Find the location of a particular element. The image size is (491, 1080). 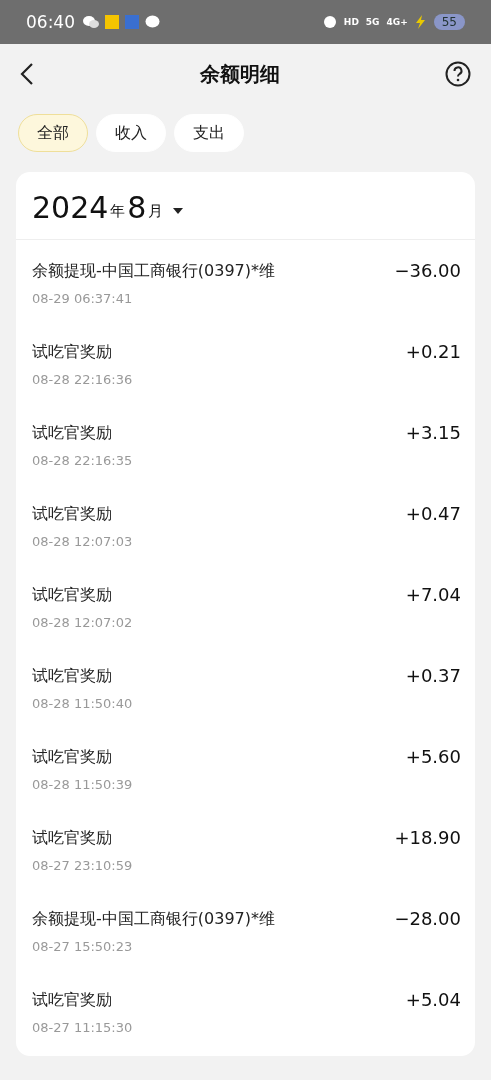

transaction-time: 08-28 12:07:02 is located at coordinates (82, 623).